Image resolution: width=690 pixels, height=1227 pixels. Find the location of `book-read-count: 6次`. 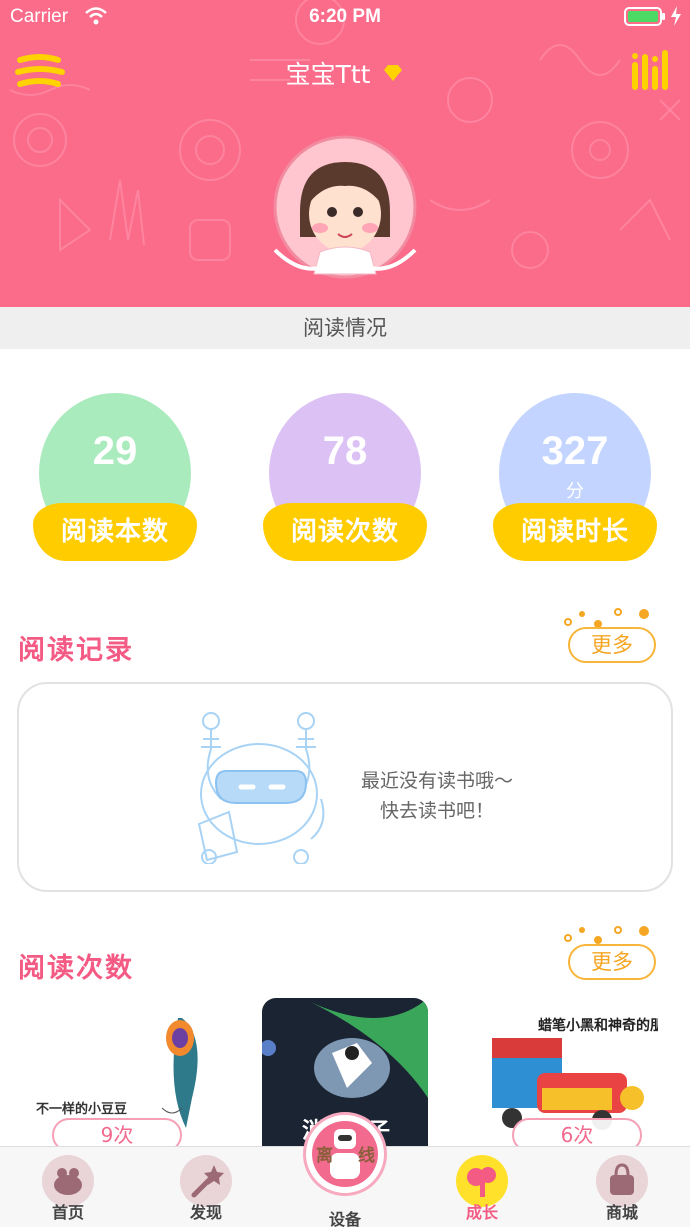

book-read-count: 6次 is located at coordinates (577, 1132).